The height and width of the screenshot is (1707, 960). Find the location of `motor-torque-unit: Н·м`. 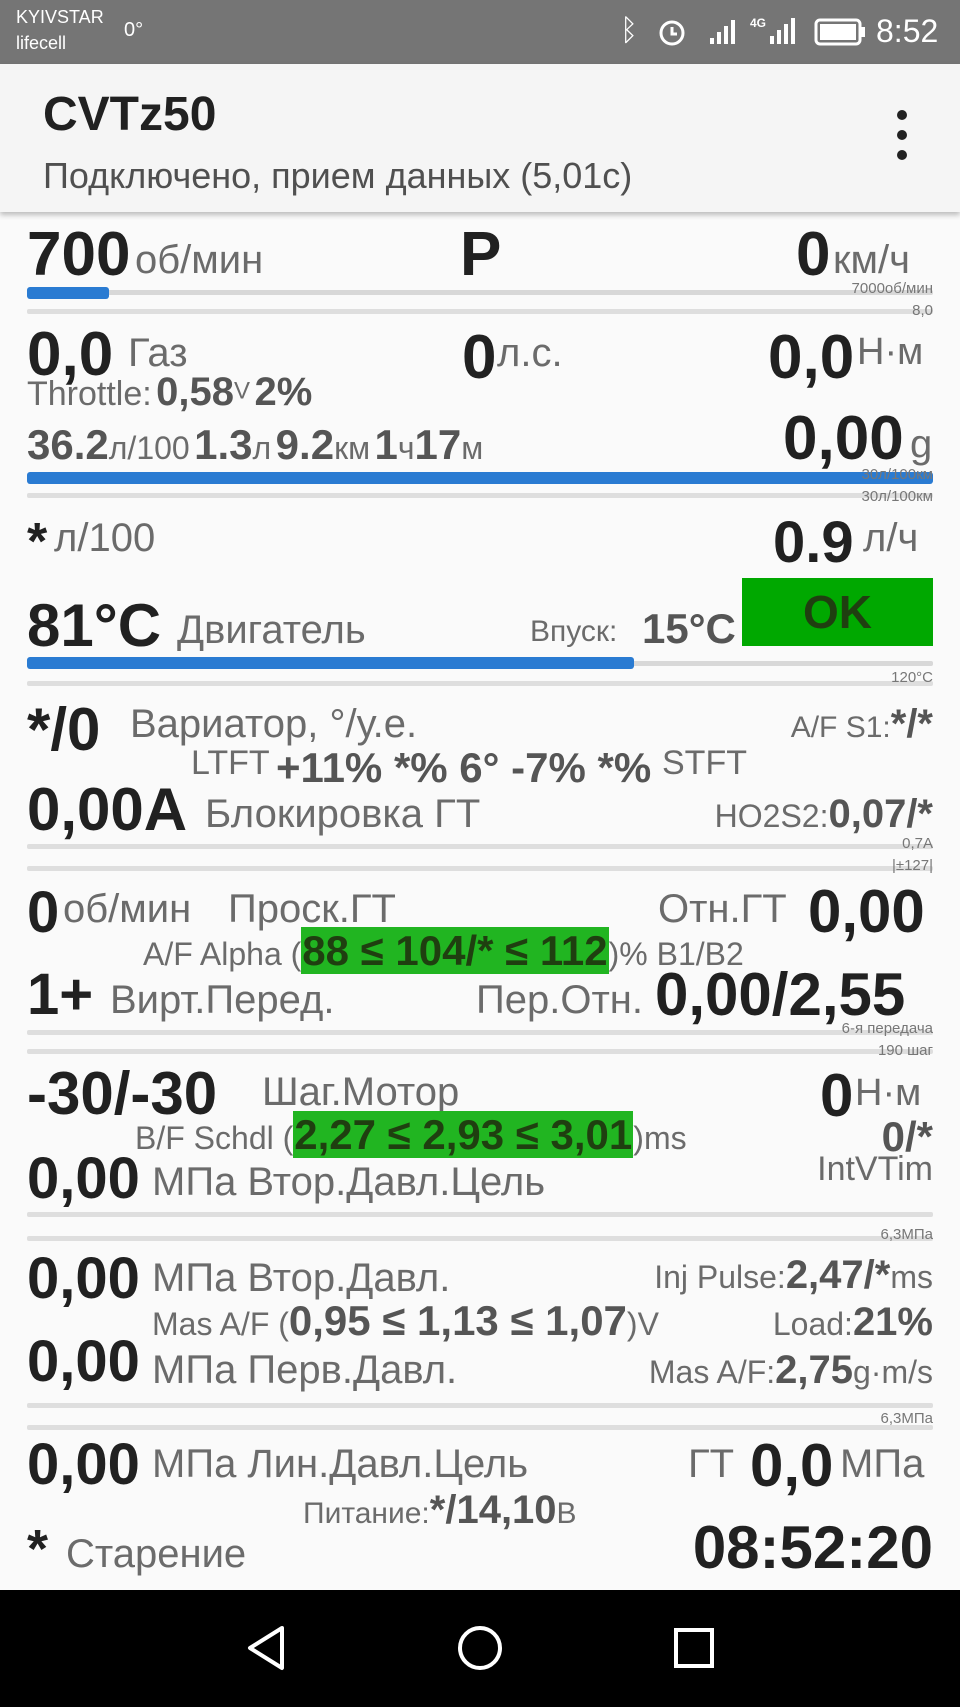

motor-torque-unit: Н·м is located at coordinates (888, 1093).